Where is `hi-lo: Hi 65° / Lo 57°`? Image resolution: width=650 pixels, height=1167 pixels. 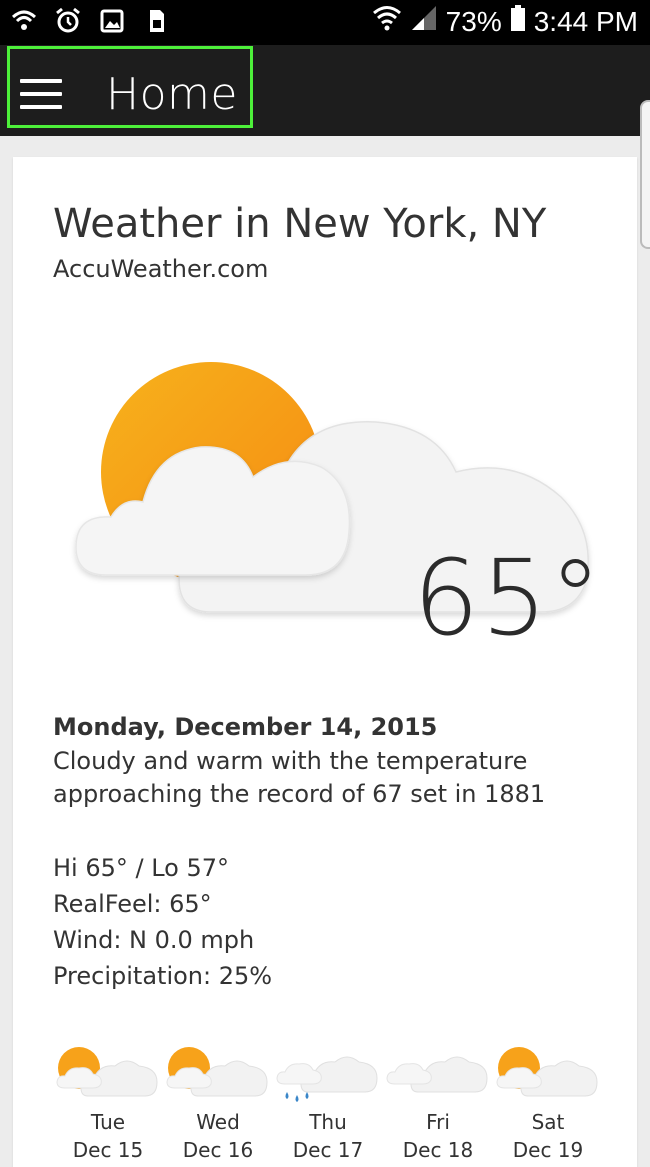
hi-lo: Hi 65° / Lo 57° is located at coordinates (141, 868).